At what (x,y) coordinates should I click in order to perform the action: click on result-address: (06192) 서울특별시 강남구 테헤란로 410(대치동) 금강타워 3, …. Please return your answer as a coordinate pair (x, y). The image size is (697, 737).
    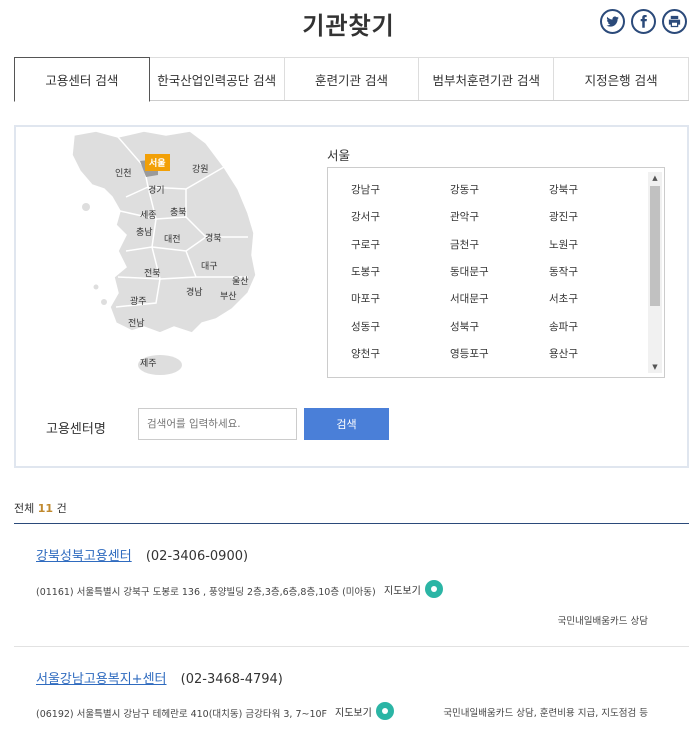
    Looking at the image, I should click on (181, 714).